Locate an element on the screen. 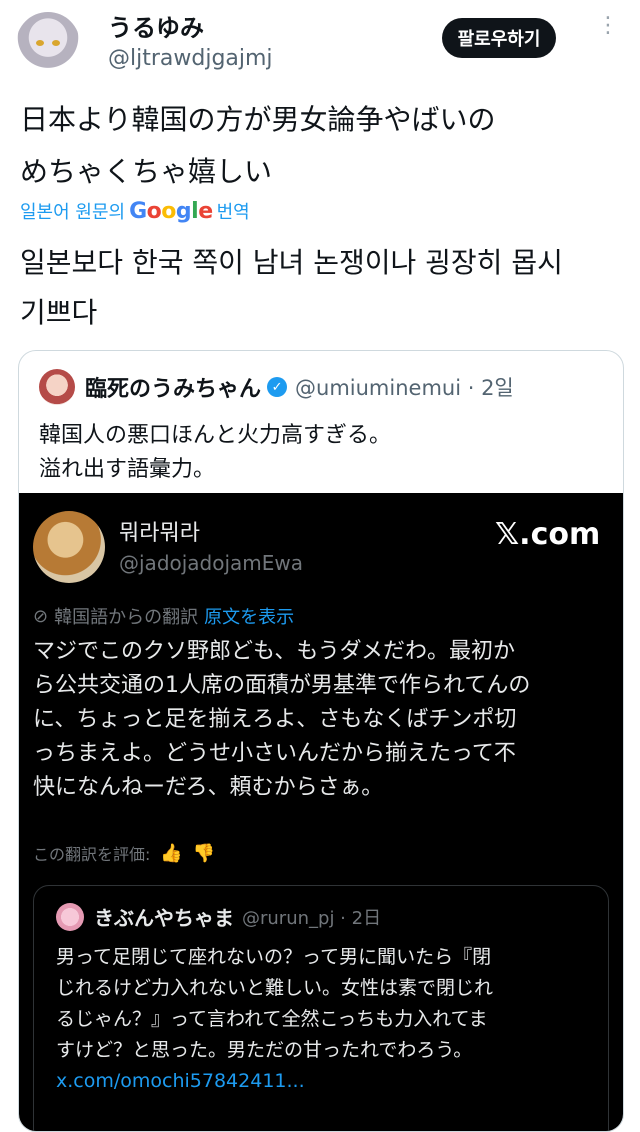 The width and height of the screenshot is (640, 1132). thumbs-down-icon: 👎 is located at coordinates (204, 853).